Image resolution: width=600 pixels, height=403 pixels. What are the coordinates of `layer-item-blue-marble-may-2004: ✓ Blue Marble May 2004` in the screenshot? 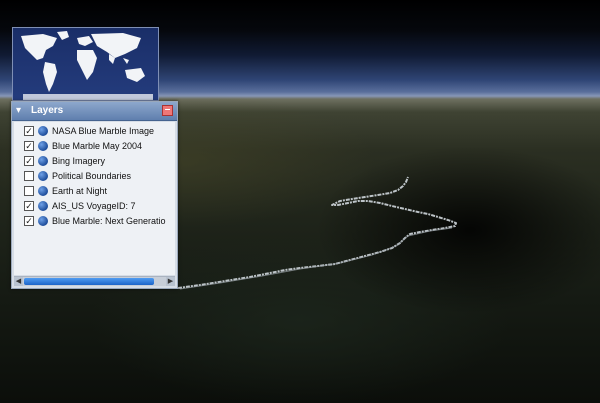 It's located at (94, 146).